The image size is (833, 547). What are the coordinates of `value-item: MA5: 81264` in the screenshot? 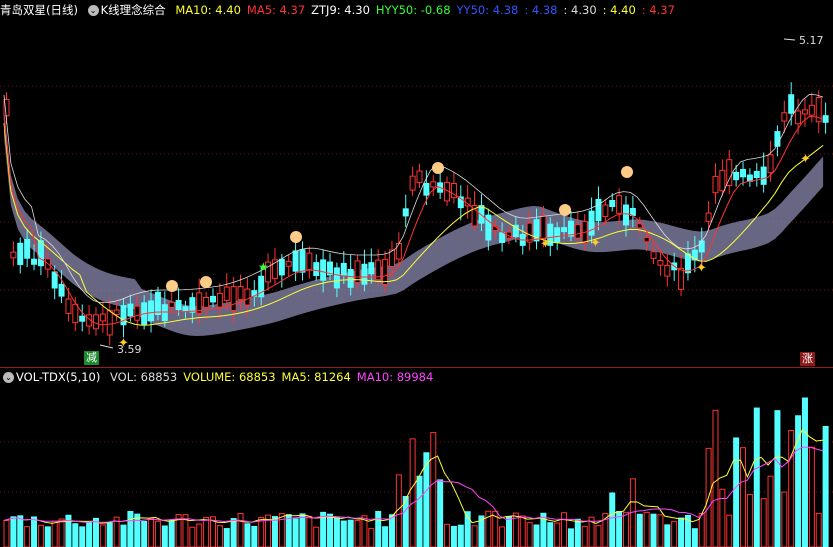 It's located at (316, 377).